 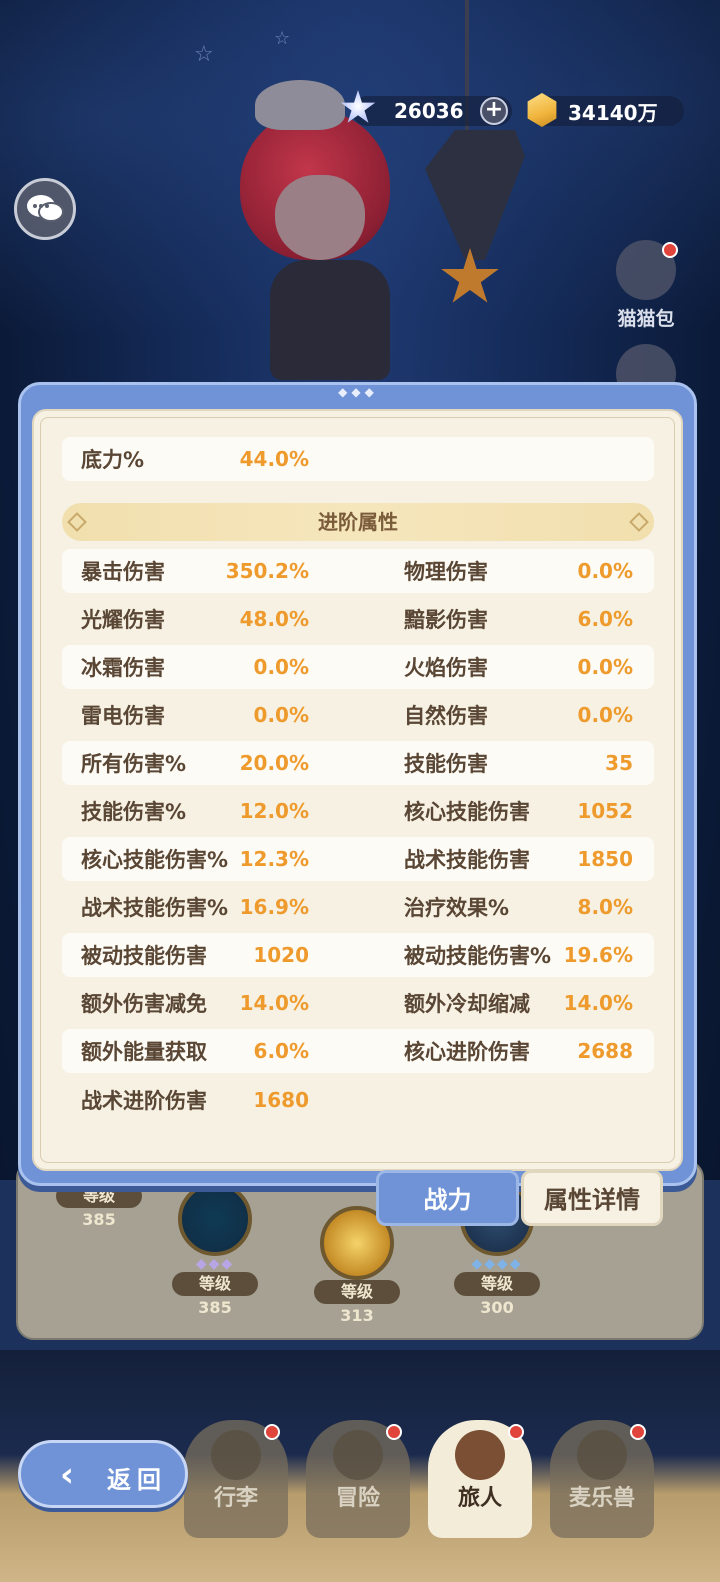 I want to click on attribute-label: 额外伤害减免, so click(x=144, y=1004).